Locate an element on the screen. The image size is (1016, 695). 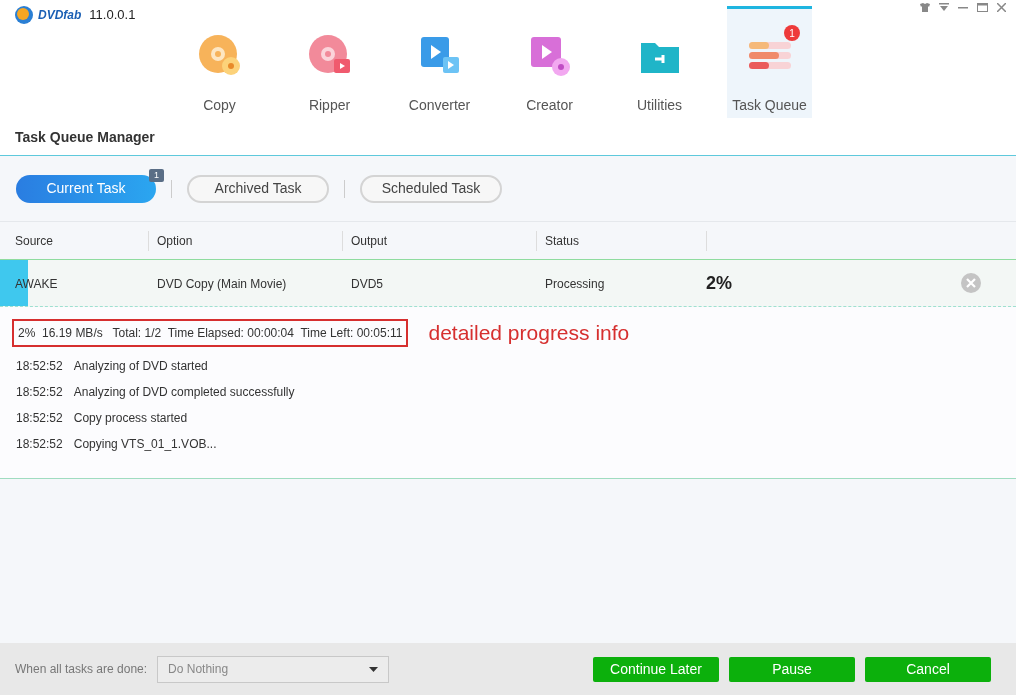
nav-item: Task Queue 1 is located at coordinates (769, 62).